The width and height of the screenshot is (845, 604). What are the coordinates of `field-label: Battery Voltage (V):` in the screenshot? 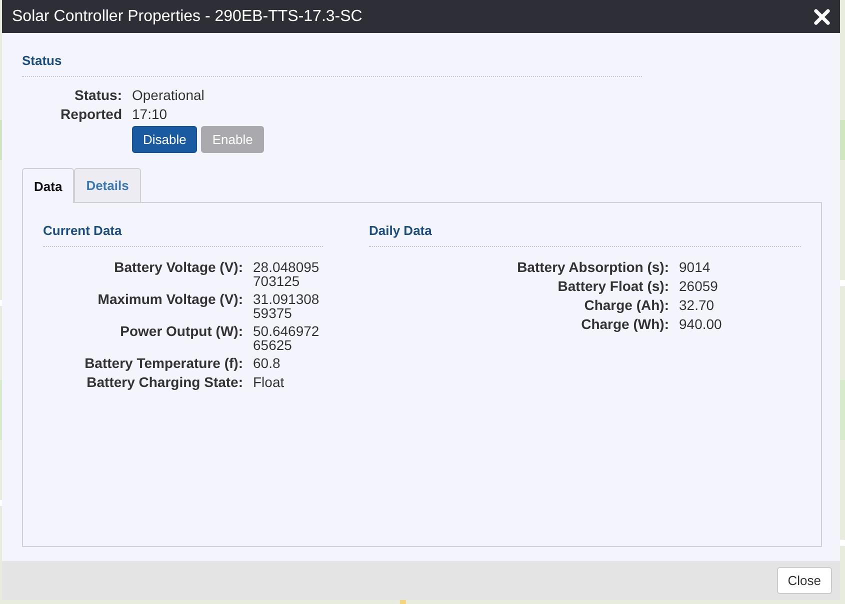 It's located at (178, 267).